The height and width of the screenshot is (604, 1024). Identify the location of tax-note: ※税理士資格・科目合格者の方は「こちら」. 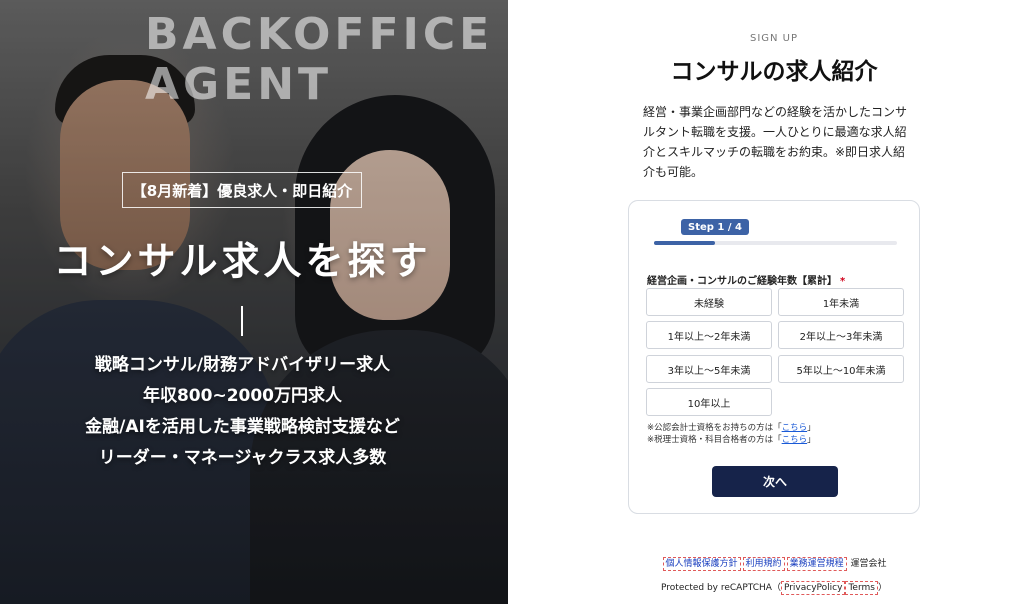
(731, 439).